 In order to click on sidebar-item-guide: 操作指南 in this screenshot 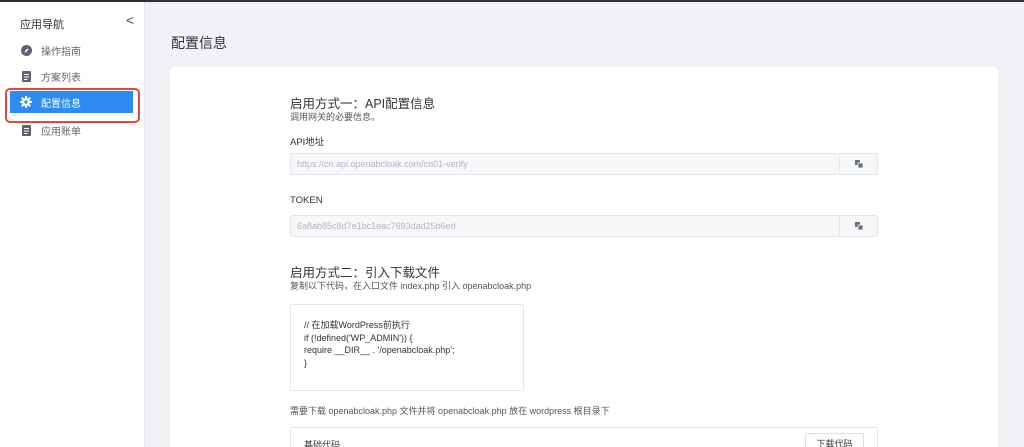, I will do `click(71, 50)`.